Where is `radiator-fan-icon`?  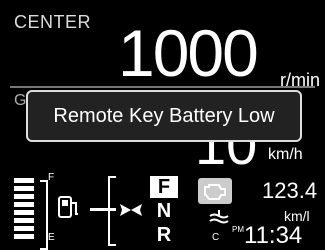
radiator-fan-icon is located at coordinates (131, 210).